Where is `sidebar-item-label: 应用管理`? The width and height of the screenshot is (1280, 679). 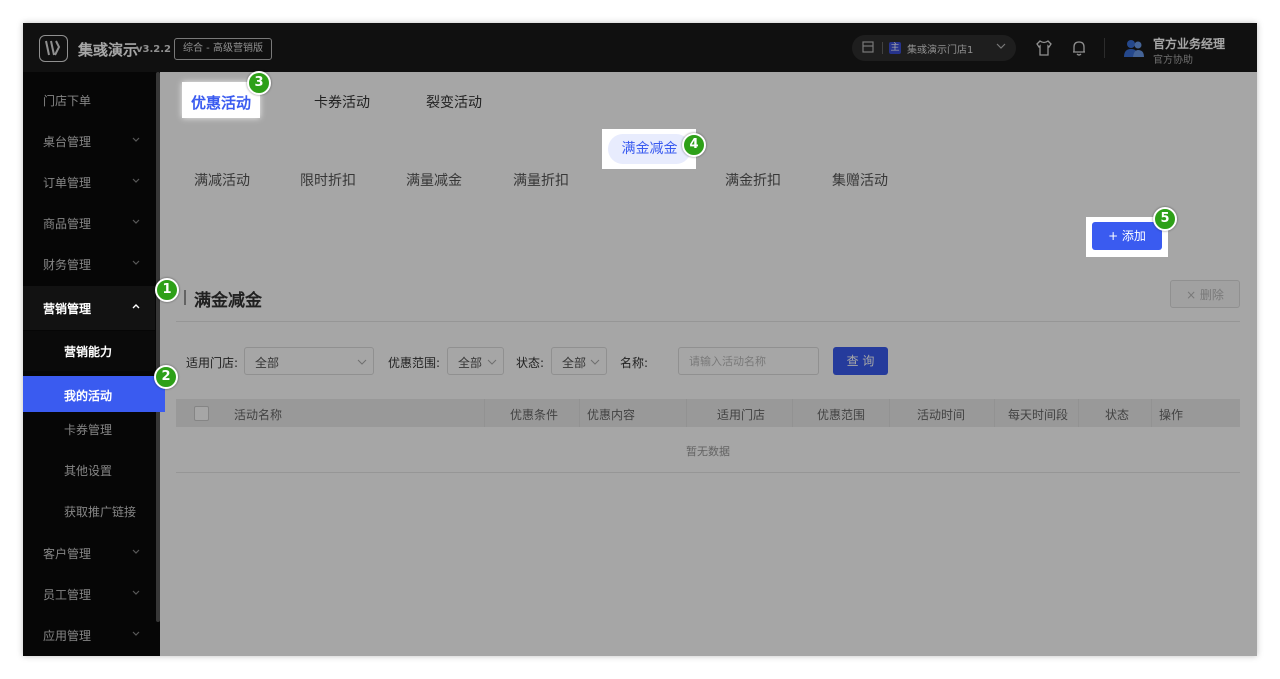
sidebar-item-label: 应用管理 is located at coordinates (67, 636).